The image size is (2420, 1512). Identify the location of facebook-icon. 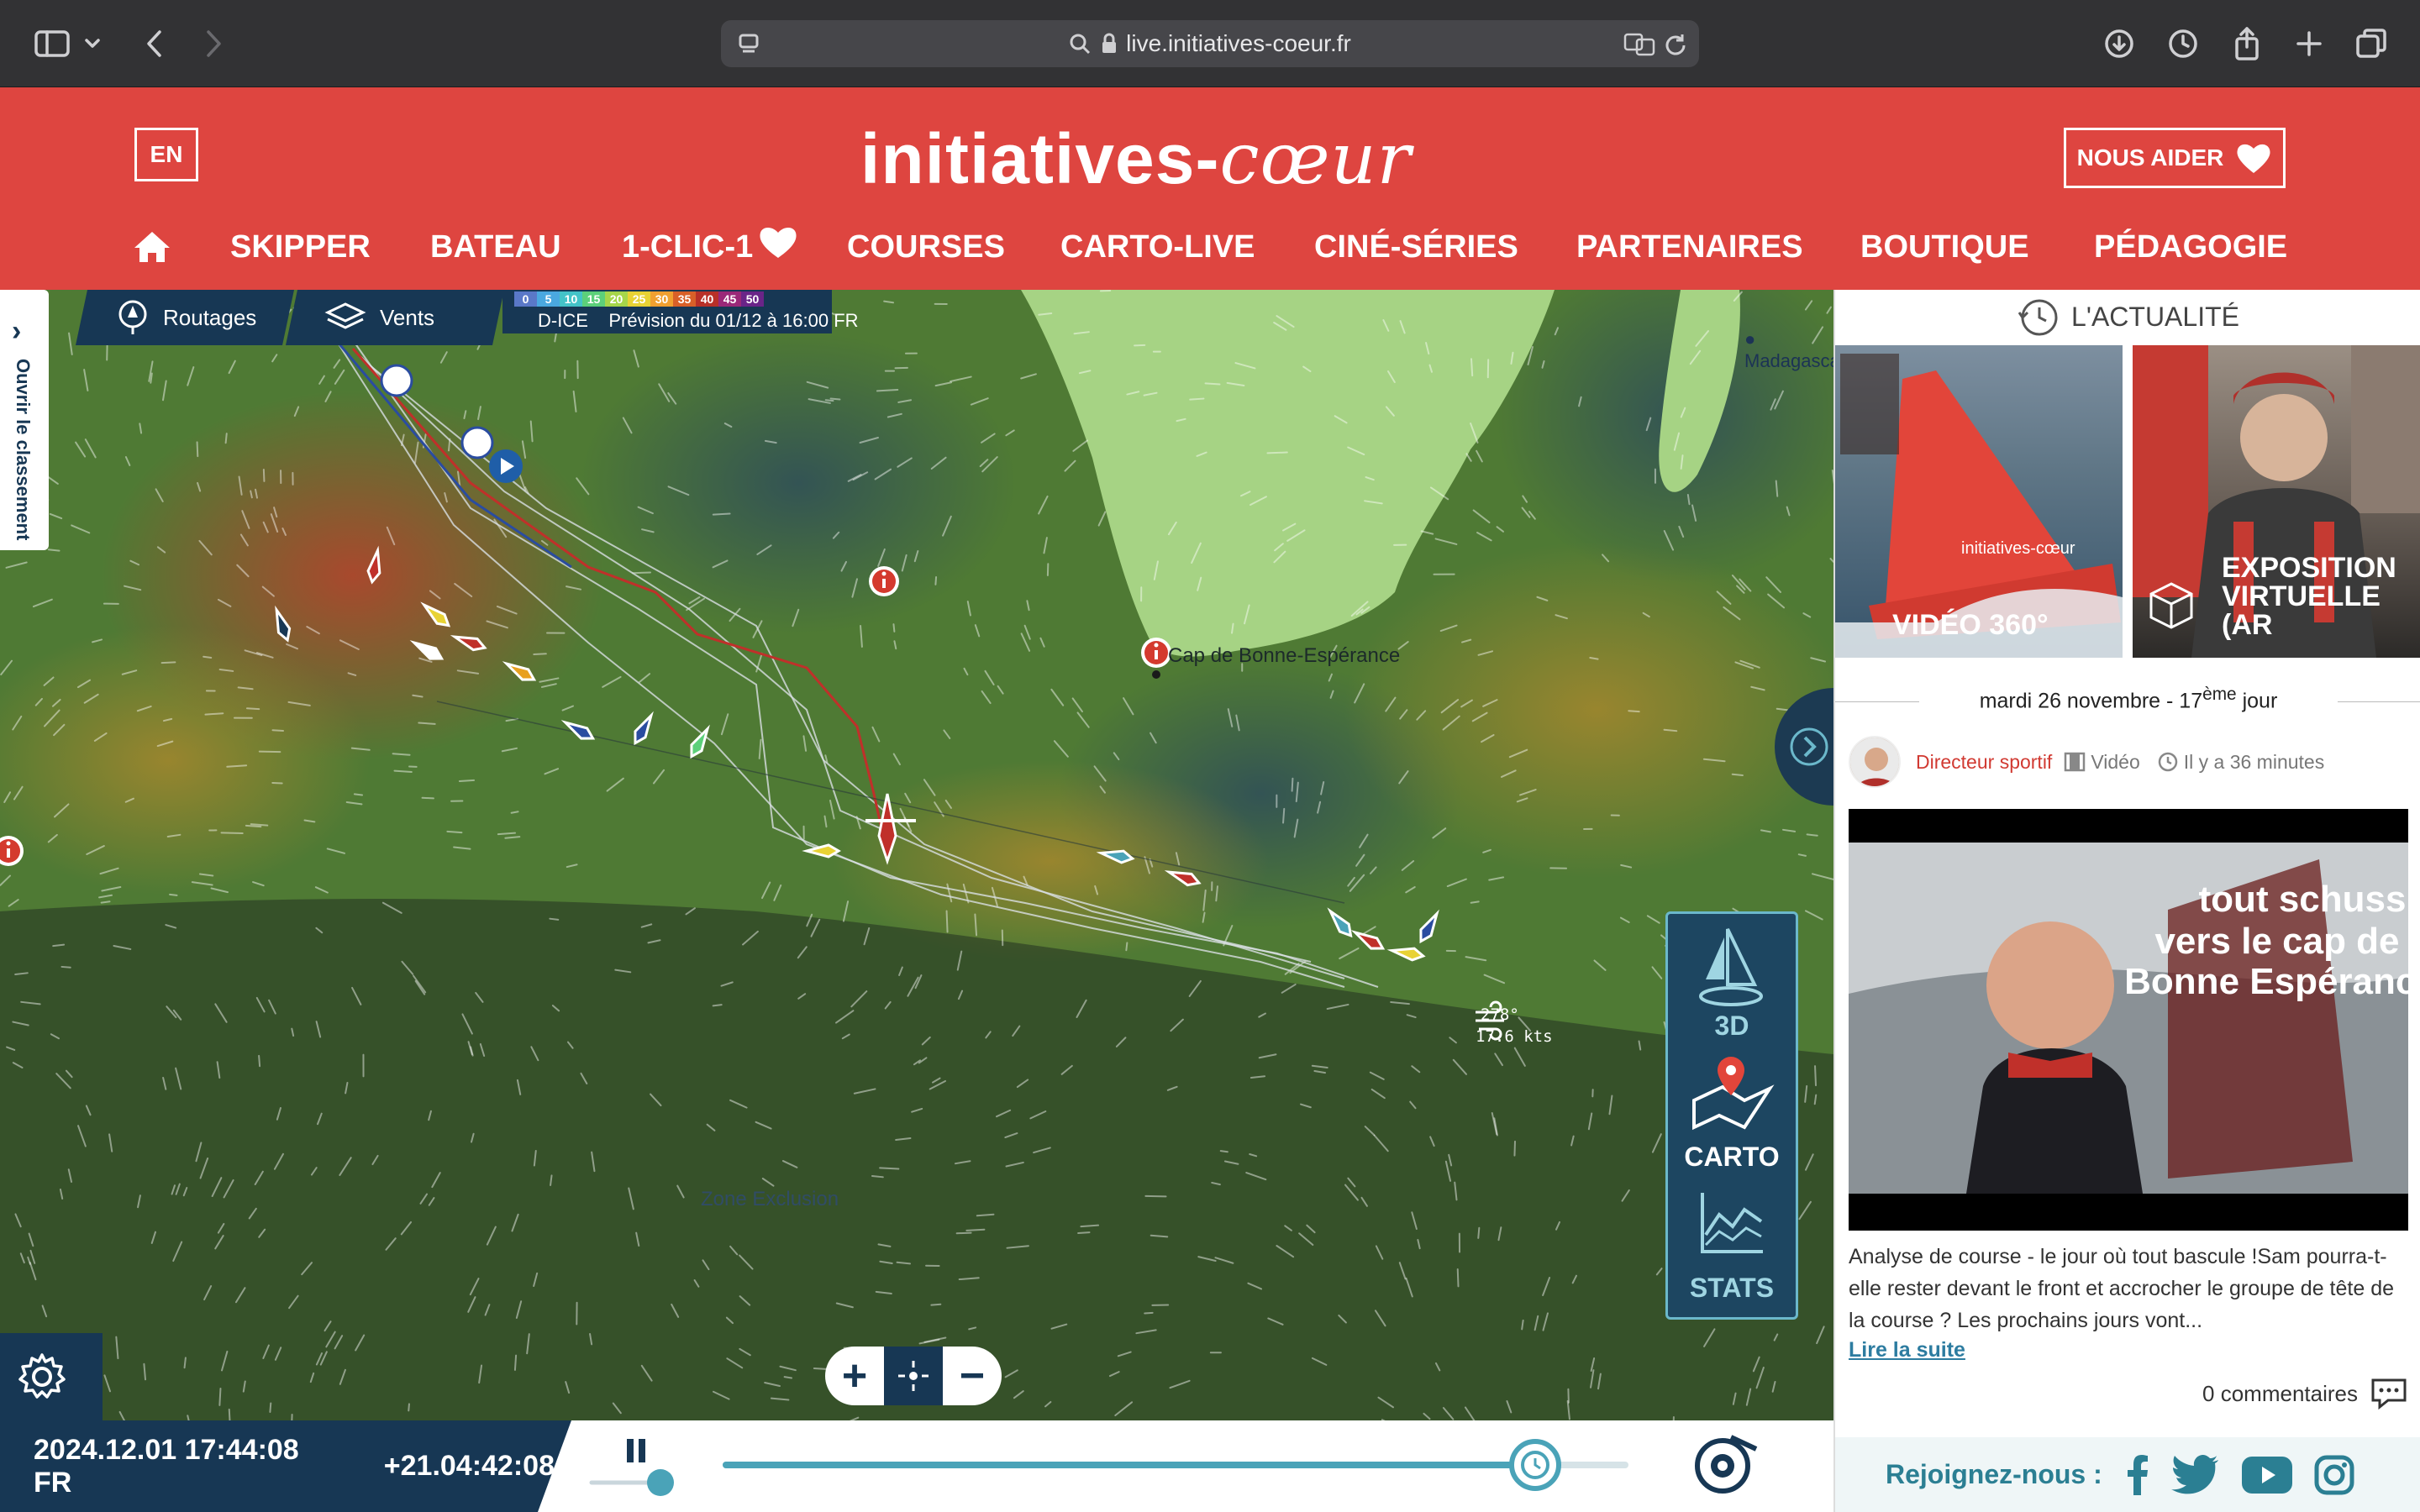
(2136, 1474).